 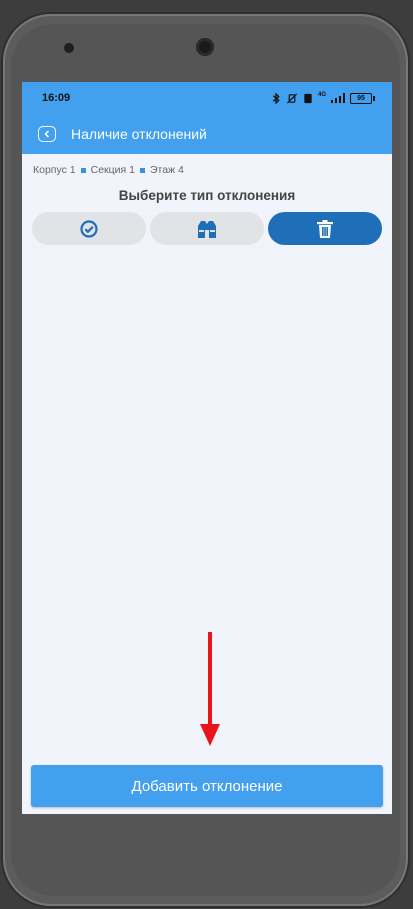 What do you see at coordinates (207, 98) in the screenshot?
I see `status-bar: 16:09 4G 95` at bounding box center [207, 98].